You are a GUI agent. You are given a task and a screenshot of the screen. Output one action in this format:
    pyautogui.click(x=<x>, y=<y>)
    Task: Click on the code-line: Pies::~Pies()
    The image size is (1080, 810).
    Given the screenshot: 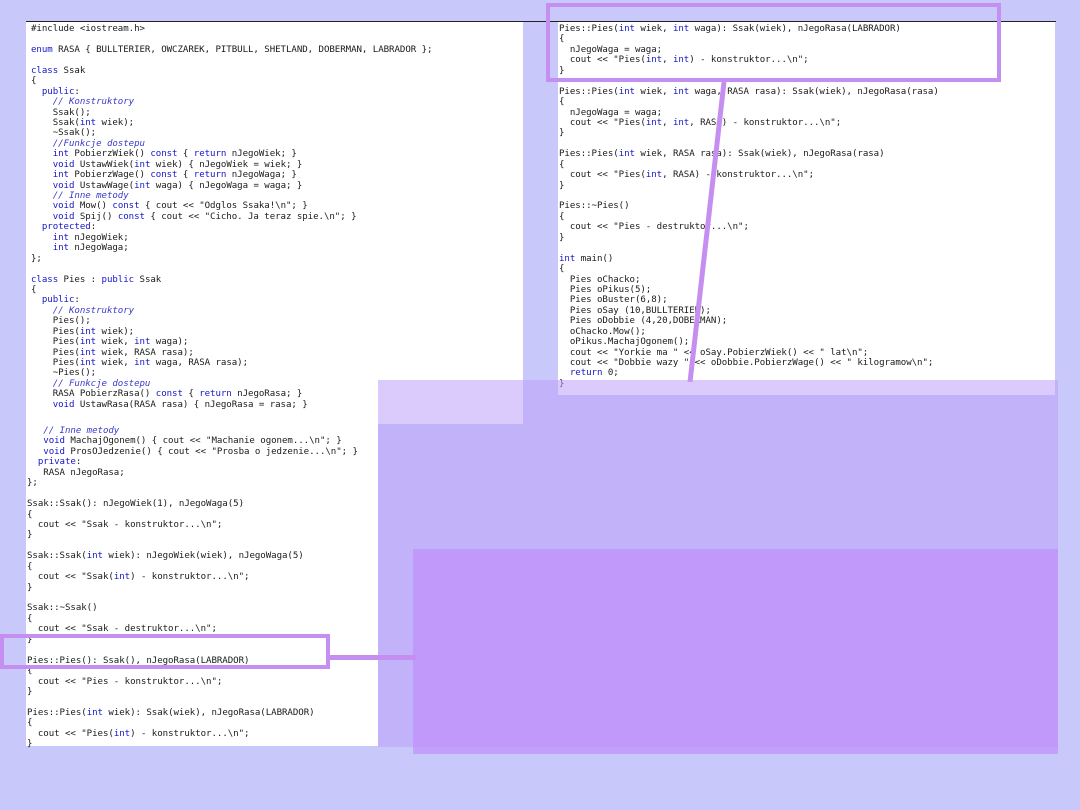 What is the action you would take?
    pyautogui.click(x=594, y=206)
    